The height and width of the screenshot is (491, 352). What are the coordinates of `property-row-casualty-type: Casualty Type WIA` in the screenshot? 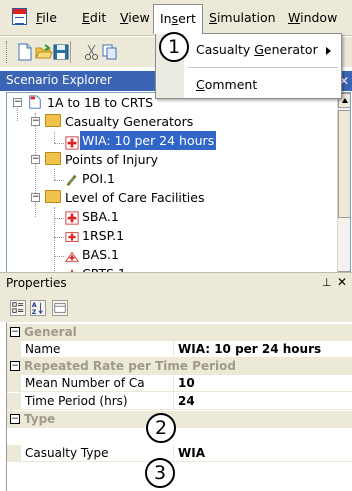 It's located at (179, 453).